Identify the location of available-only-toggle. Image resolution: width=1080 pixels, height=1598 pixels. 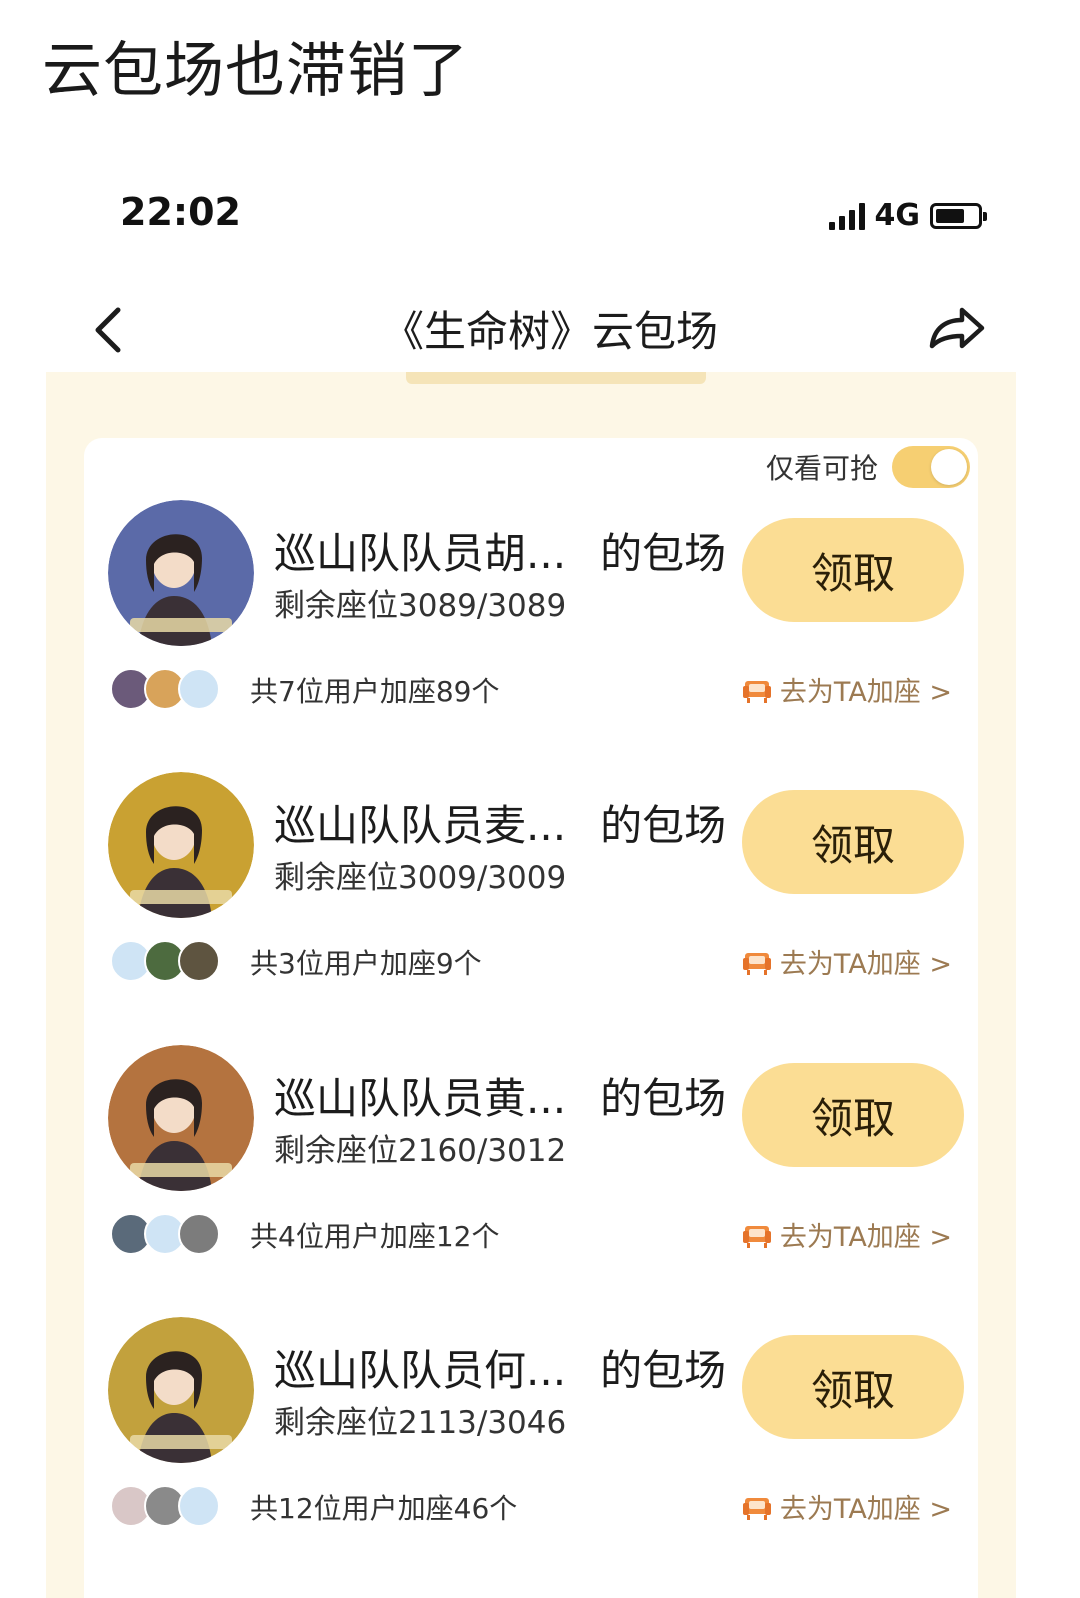
(931, 467).